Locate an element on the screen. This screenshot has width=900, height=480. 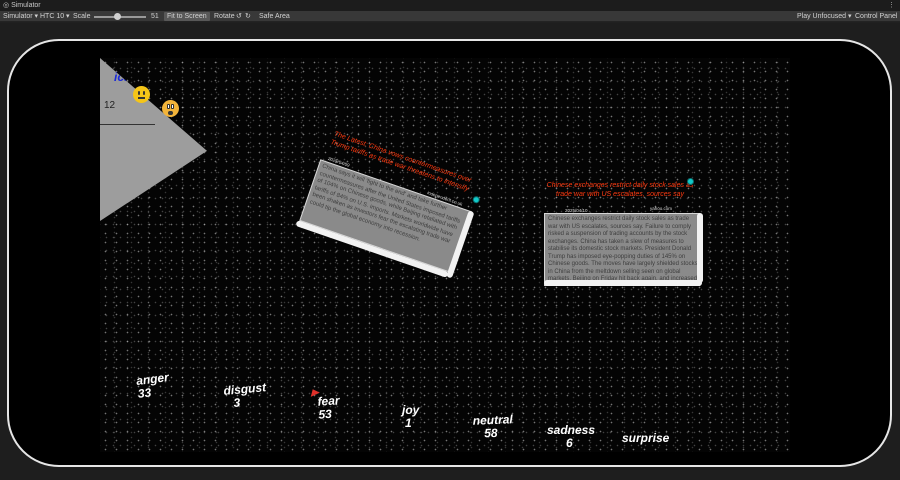
emotion-count: 33 is located at coordinates (144, 393).